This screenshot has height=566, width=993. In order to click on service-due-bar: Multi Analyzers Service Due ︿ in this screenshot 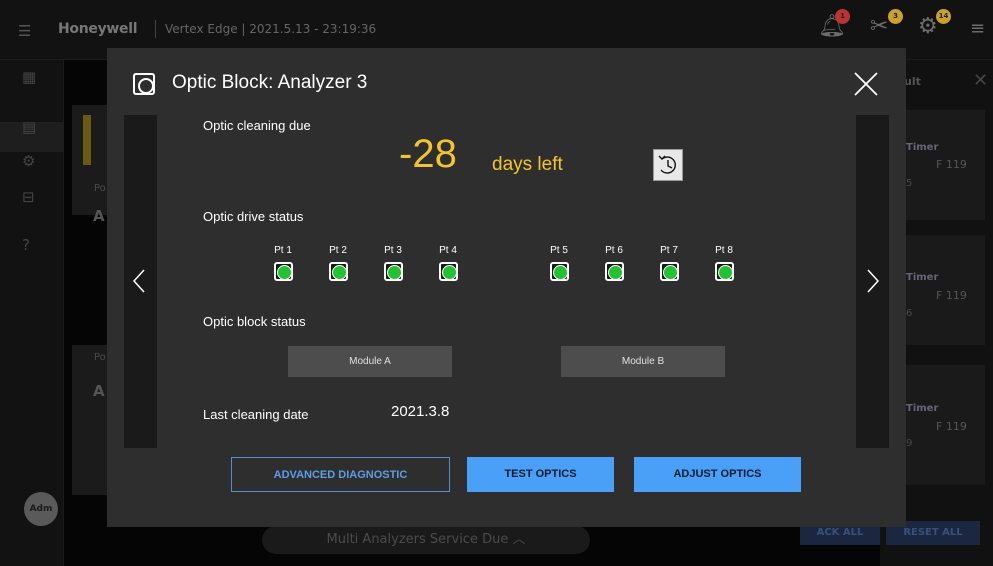, I will do `click(426, 540)`.